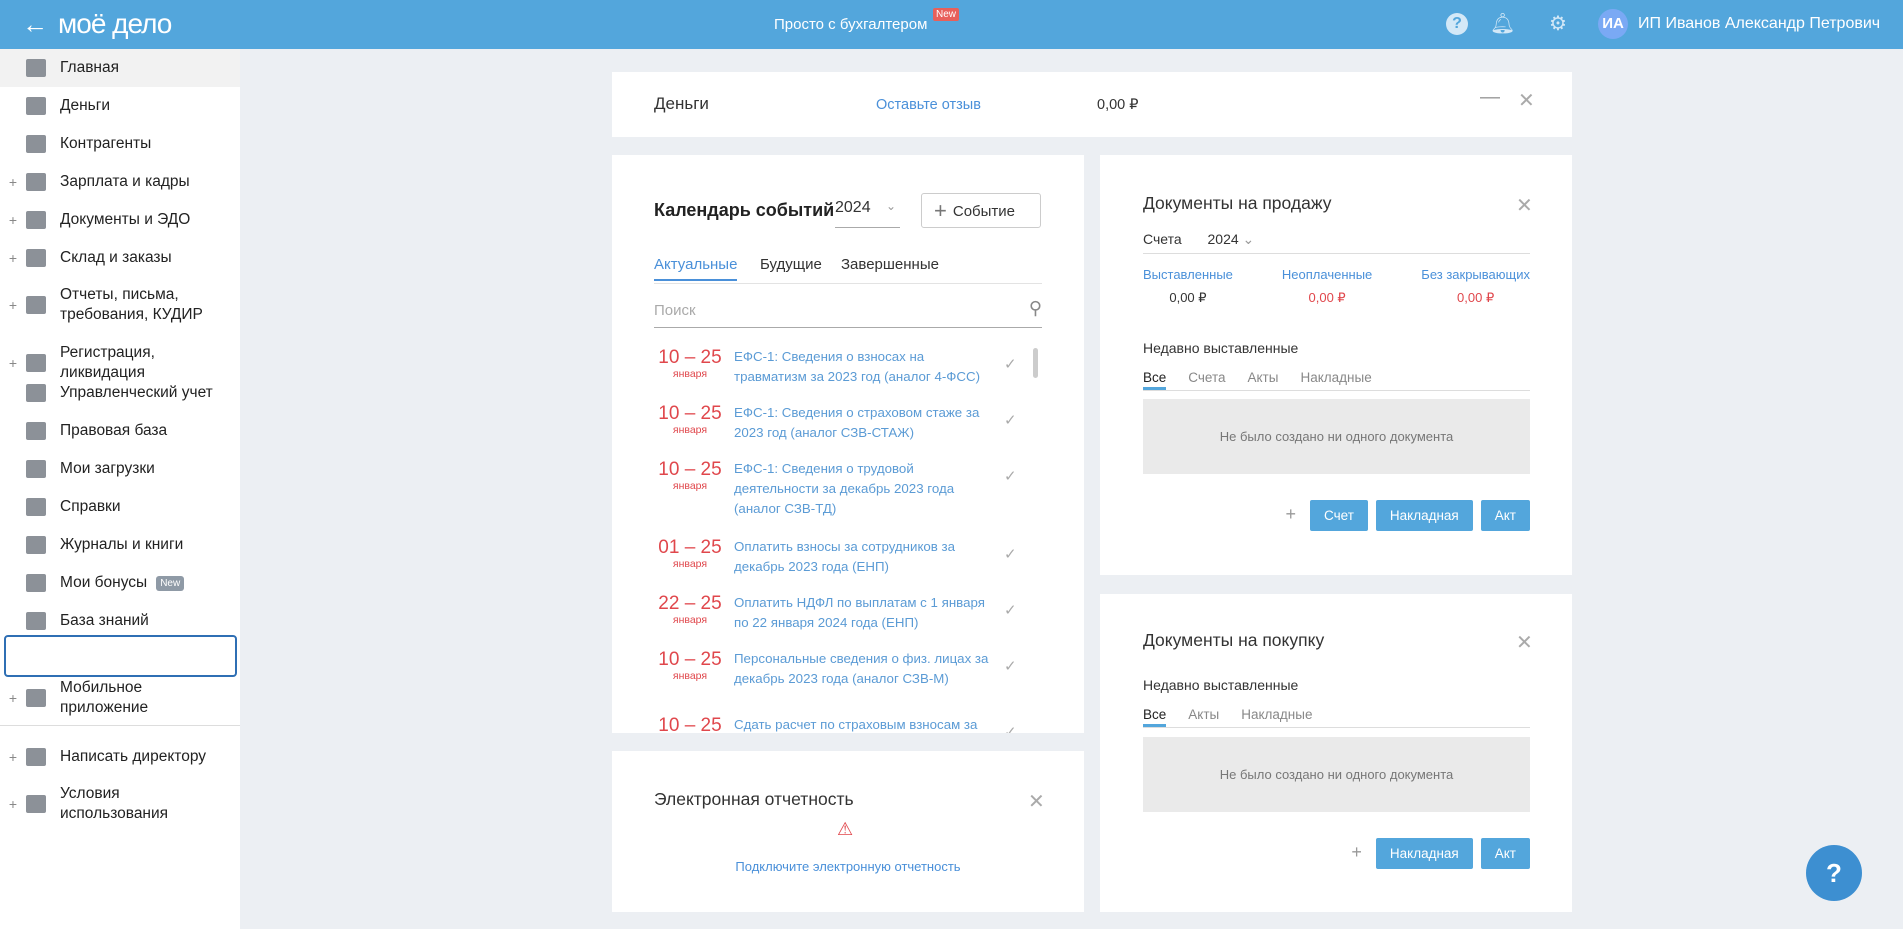  I want to click on feedback-link: Оставьте отзыв, so click(928, 105).